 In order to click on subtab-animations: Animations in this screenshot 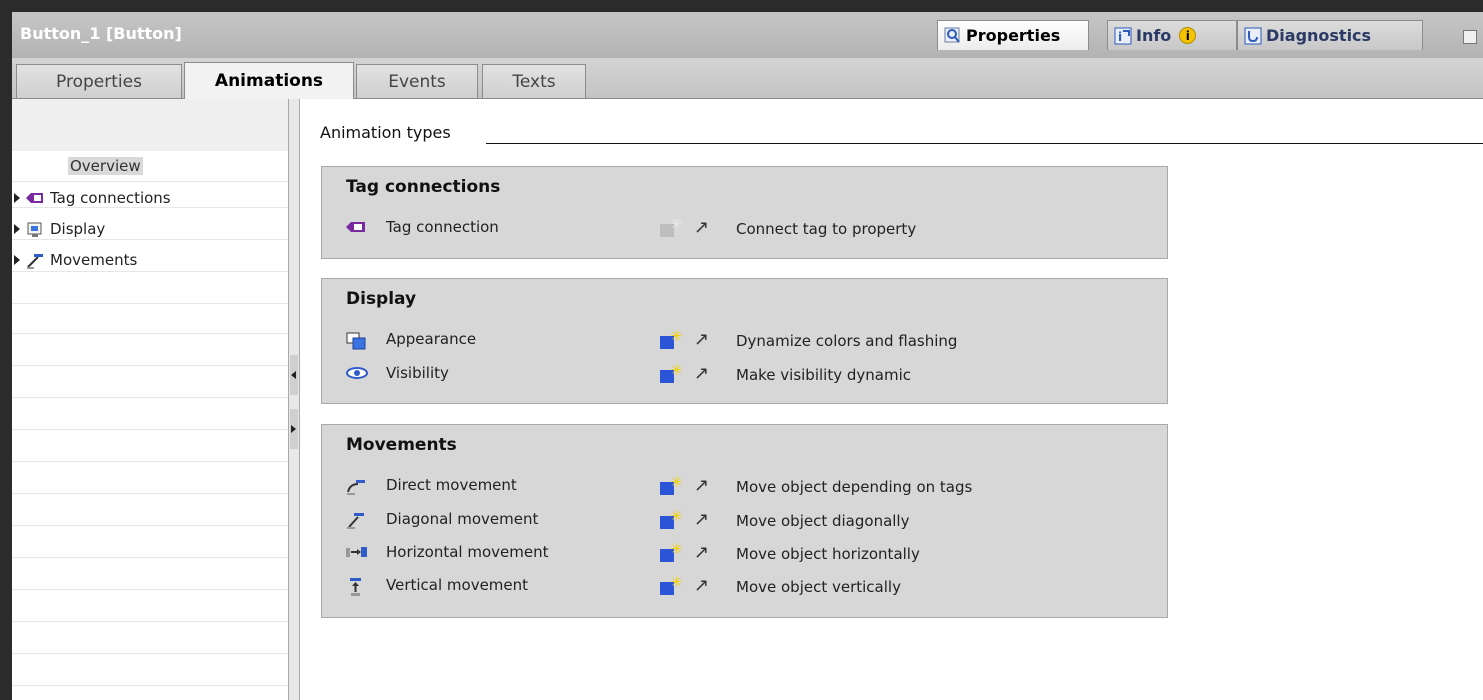, I will do `click(269, 80)`.